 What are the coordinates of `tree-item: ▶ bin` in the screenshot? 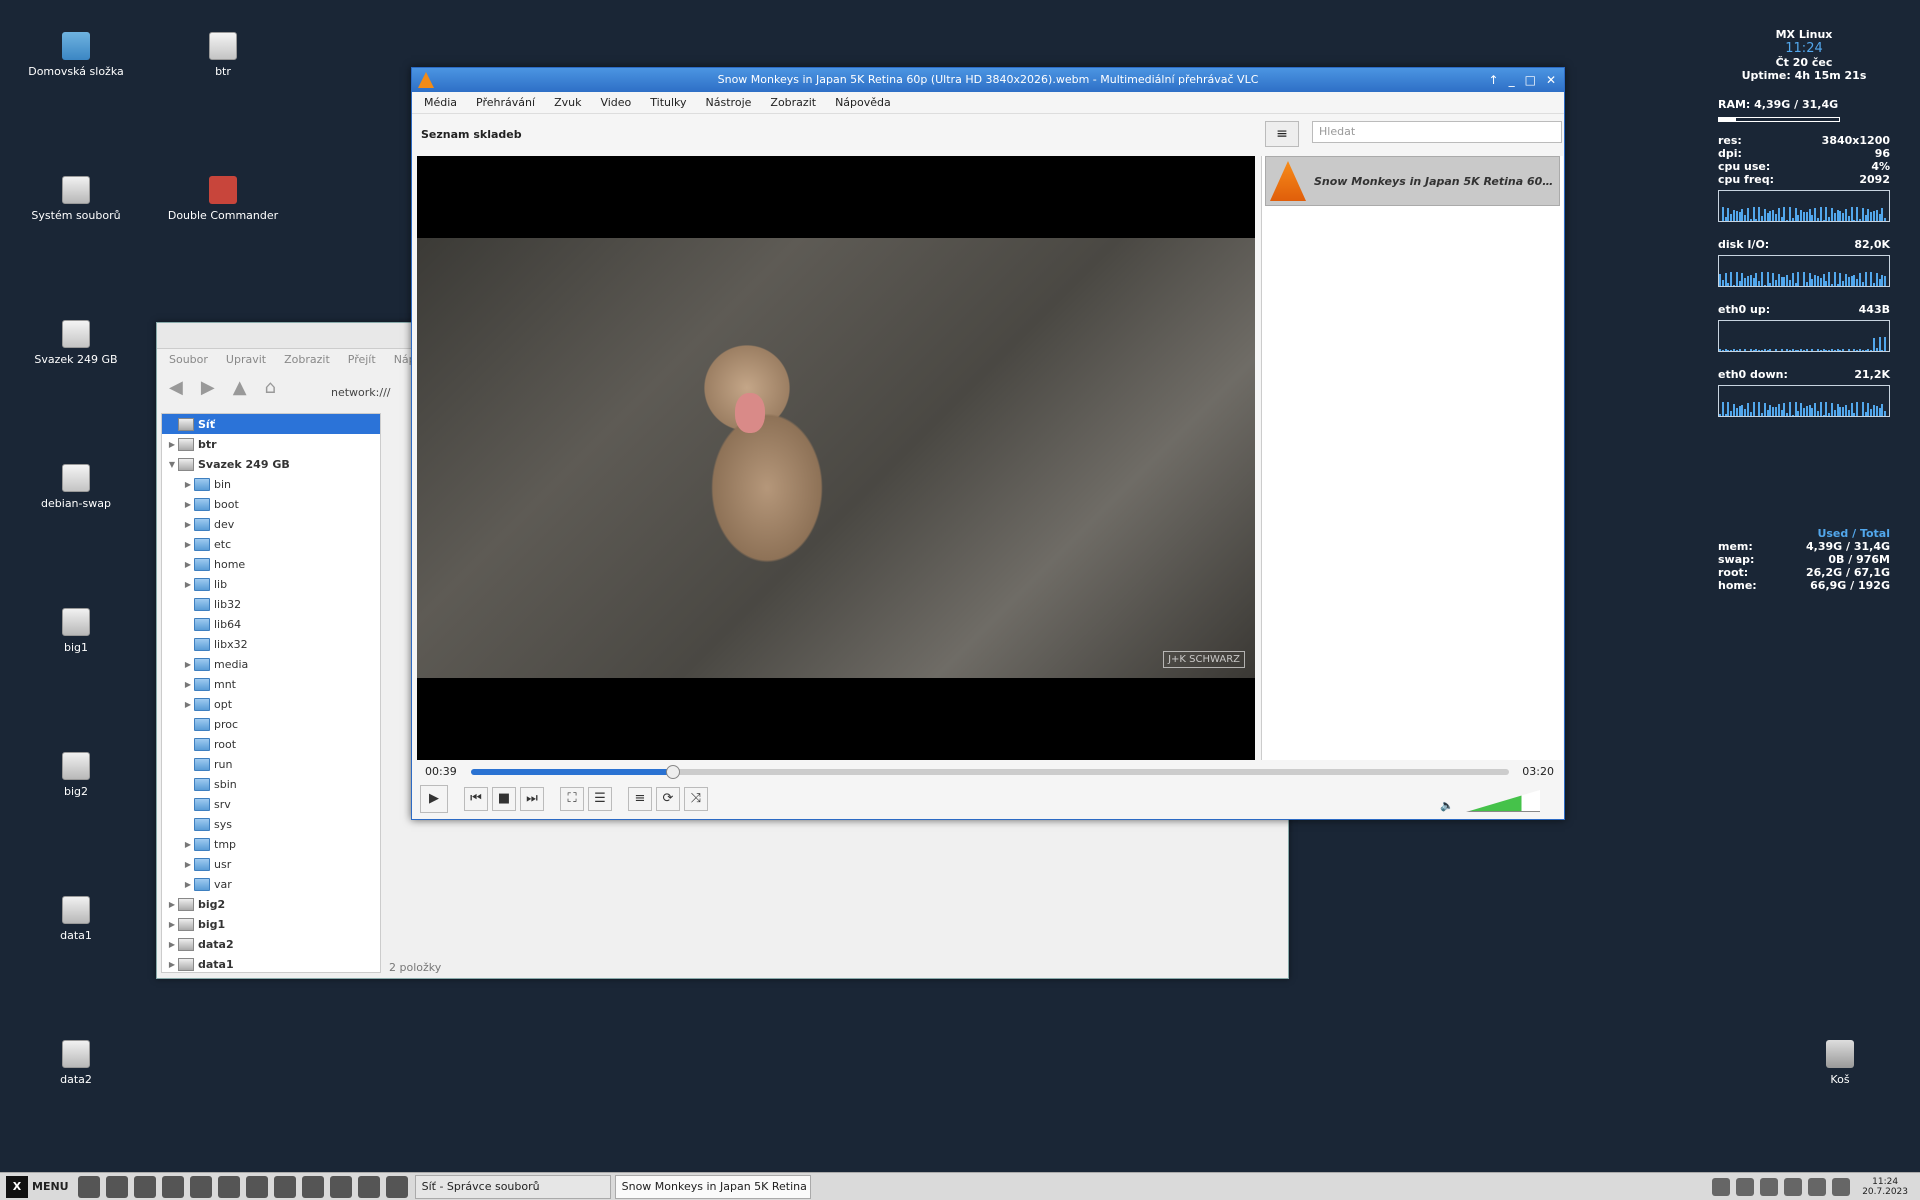 It's located at (271, 484).